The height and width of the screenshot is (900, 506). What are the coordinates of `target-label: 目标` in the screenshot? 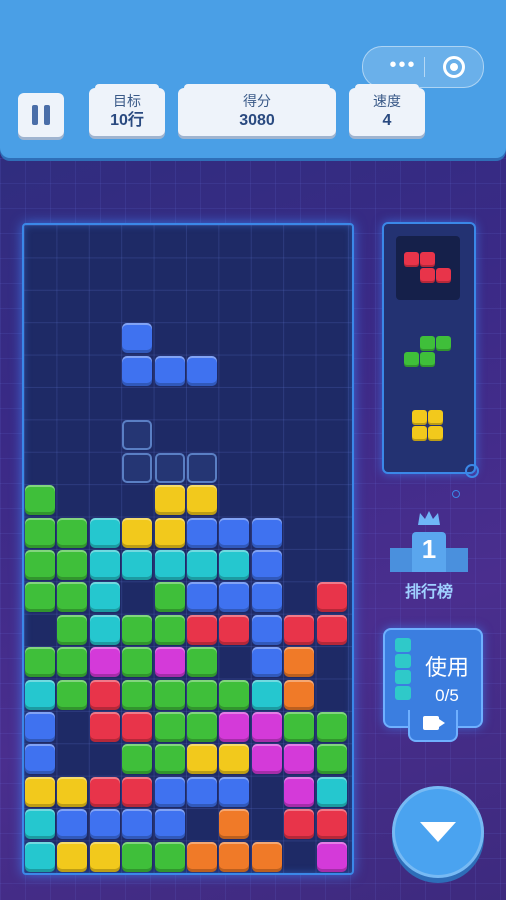 It's located at (127, 101).